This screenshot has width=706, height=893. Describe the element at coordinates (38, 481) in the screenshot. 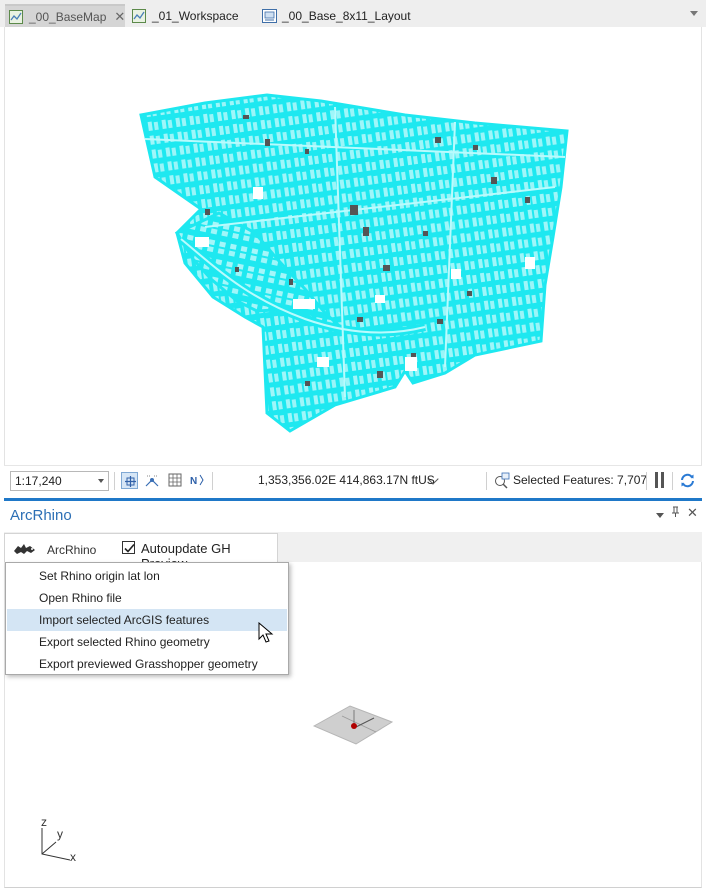

I see `scale-value: 1:17,240` at that location.